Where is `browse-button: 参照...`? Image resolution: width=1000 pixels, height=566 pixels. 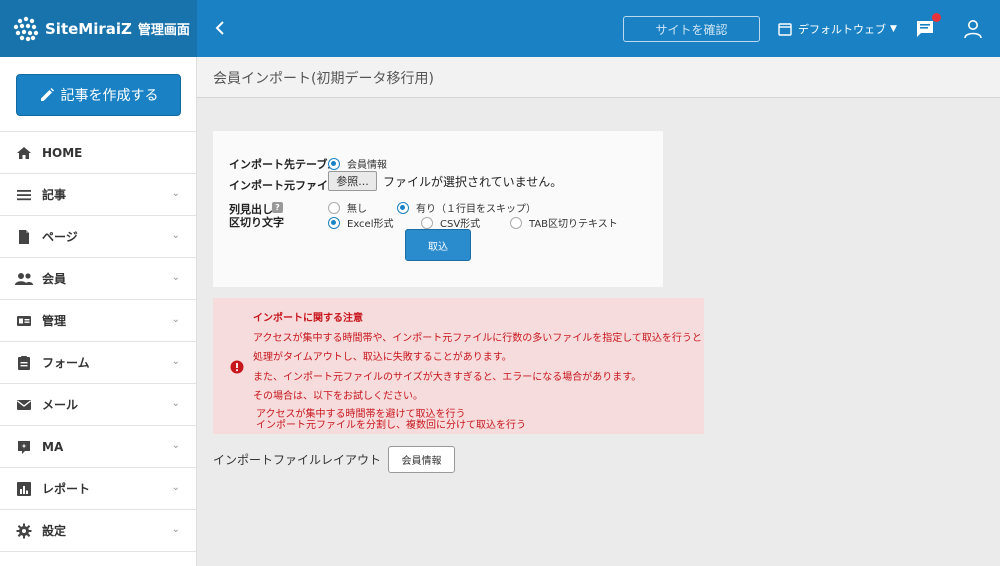 browse-button: 参照... is located at coordinates (352, 181).